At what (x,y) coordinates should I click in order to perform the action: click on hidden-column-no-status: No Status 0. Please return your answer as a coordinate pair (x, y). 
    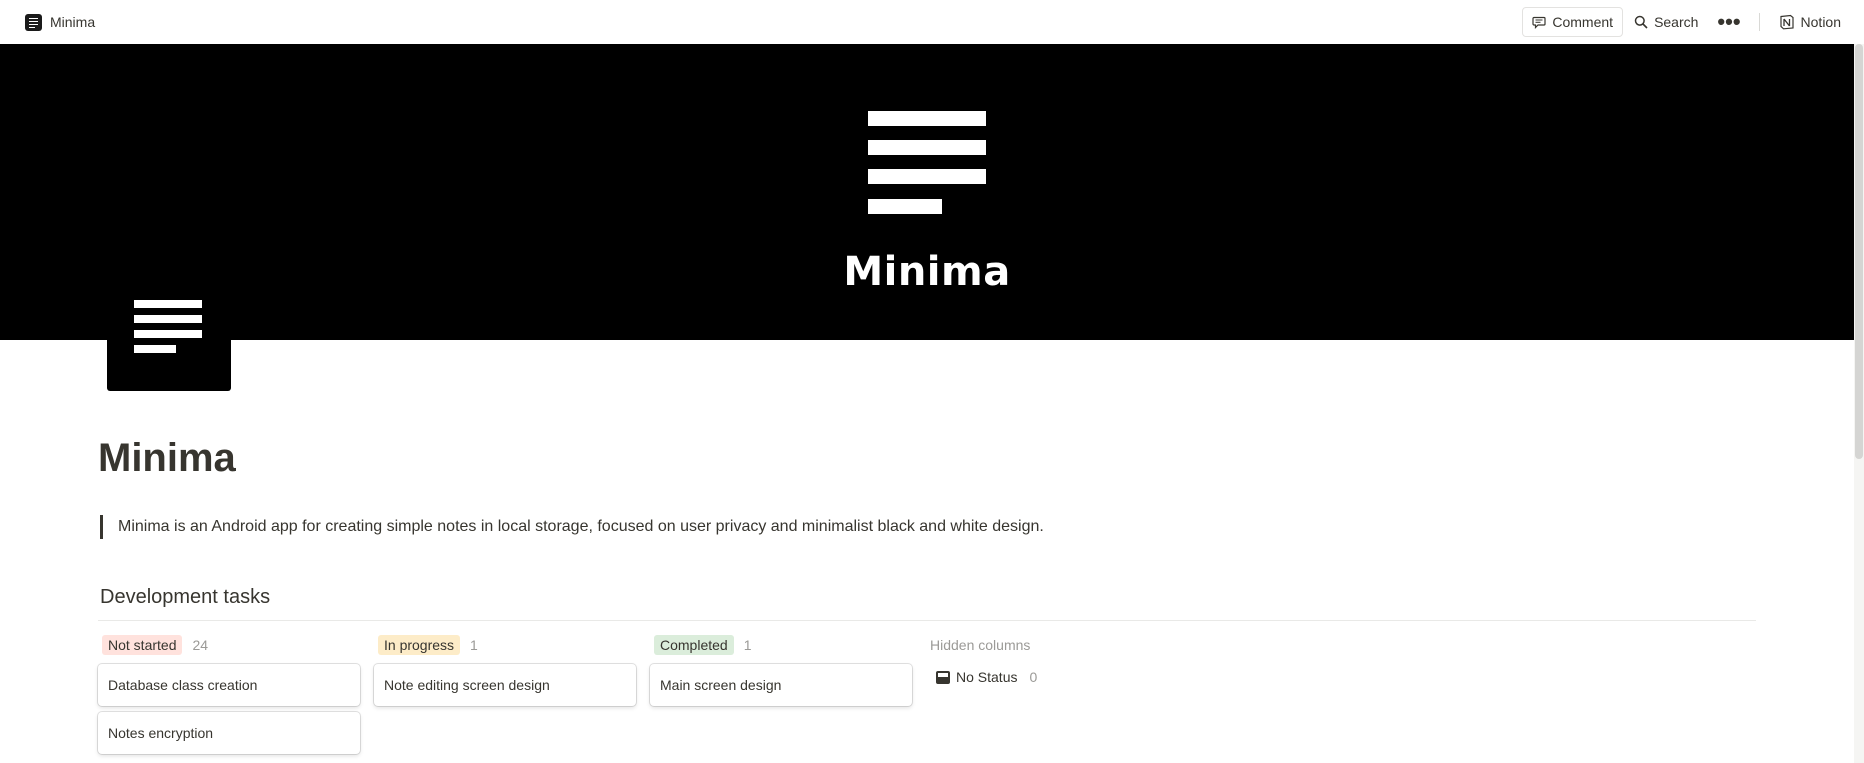
    Looking at the image, I should click on (1040, 677).